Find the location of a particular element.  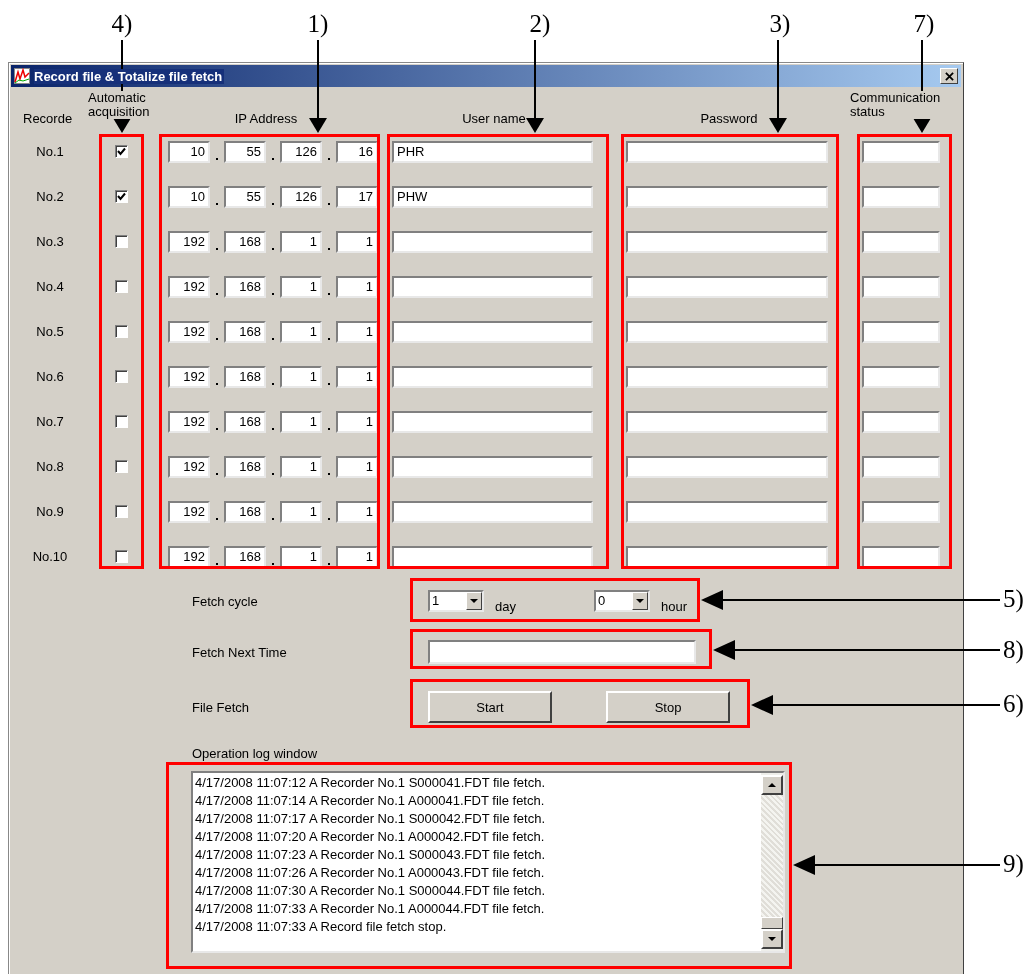

up-arrow-icon is located at coordinates (772, 785).